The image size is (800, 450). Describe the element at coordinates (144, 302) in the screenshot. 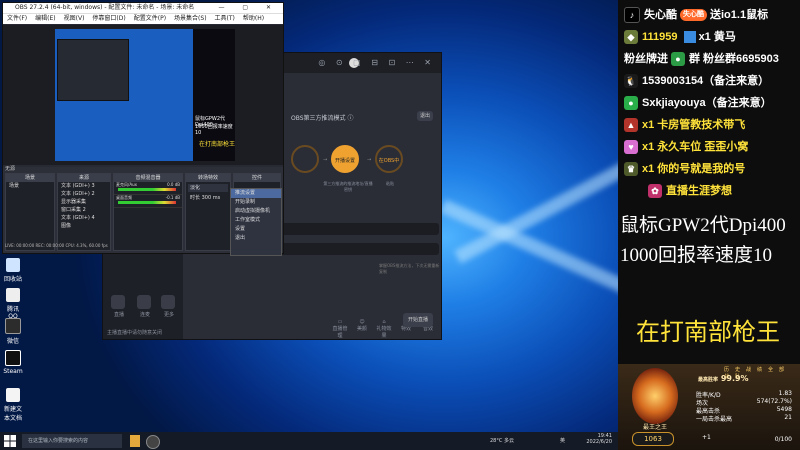

I see `sidebar-item-link` at that location.